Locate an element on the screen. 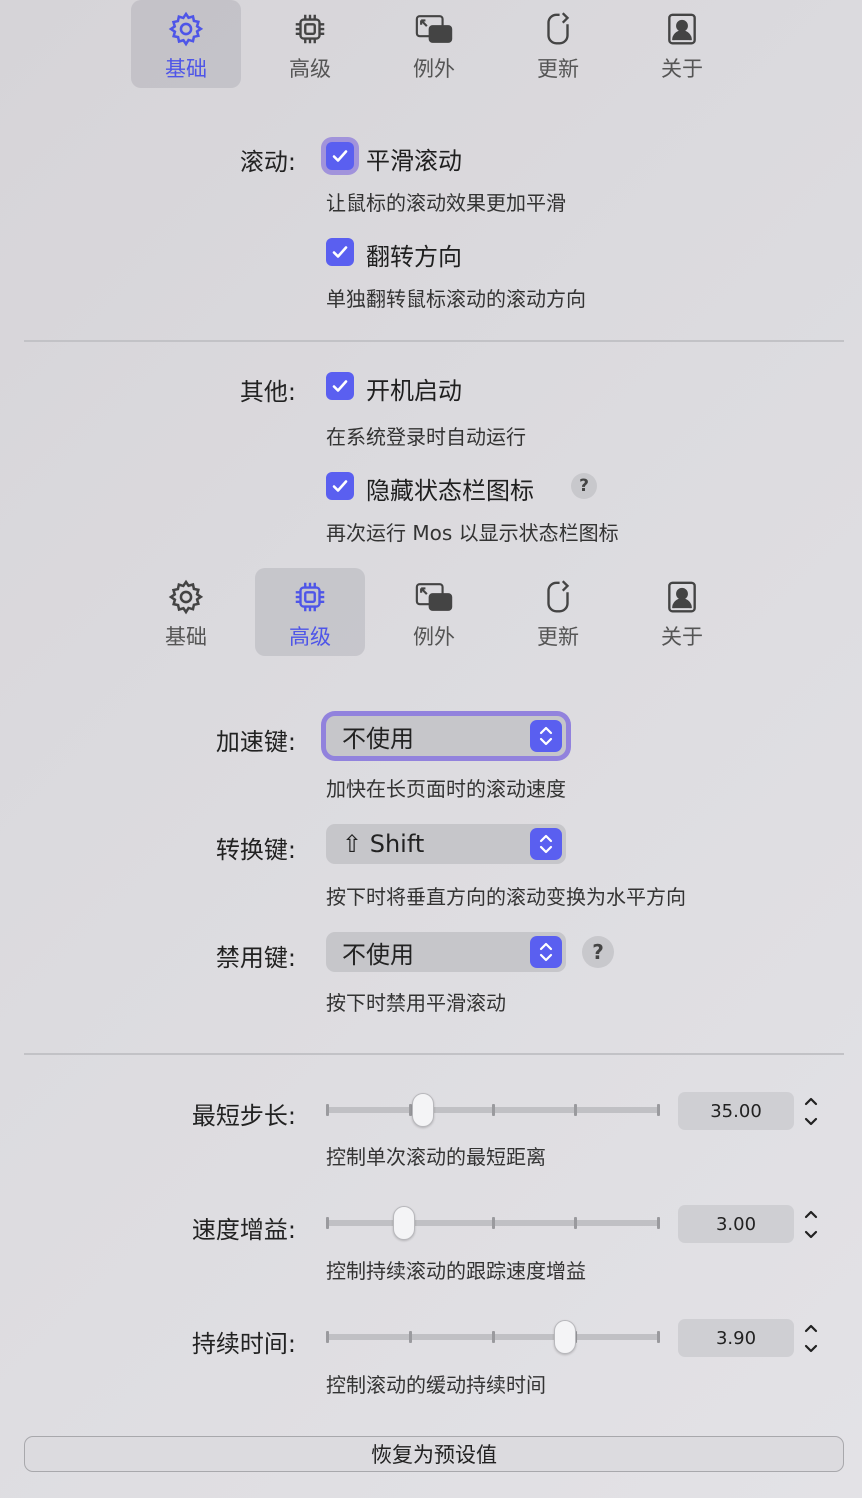 This screenshot has width=862, height=1498. convert-key-value: ⇧ Shift is located at coordinates (383, 844).